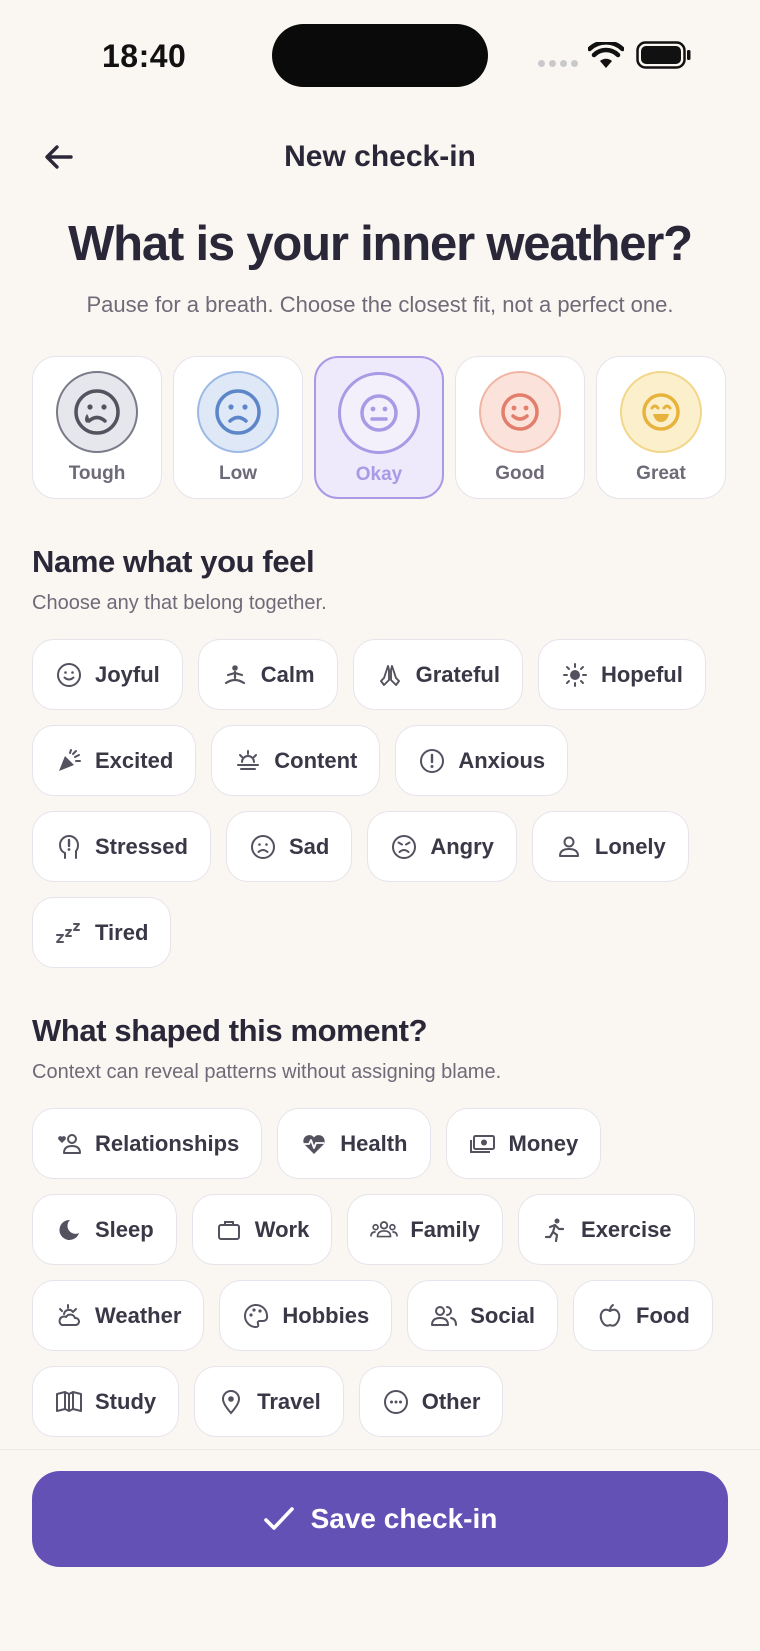 This screenshot has height=1651, width=760. Describe the element at coordinates (306, 1315) in the screenshot. I see `context-chip-hobbies: Hobbies` at that location.